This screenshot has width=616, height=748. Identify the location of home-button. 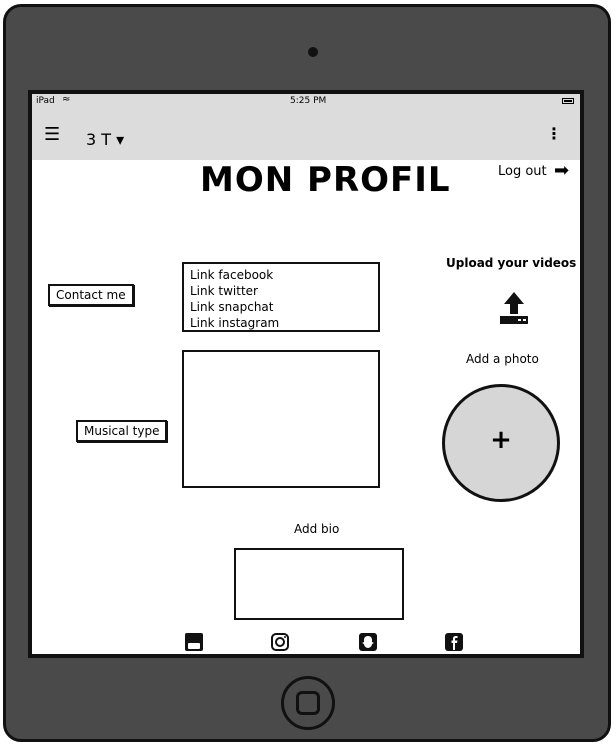
(308, 703).